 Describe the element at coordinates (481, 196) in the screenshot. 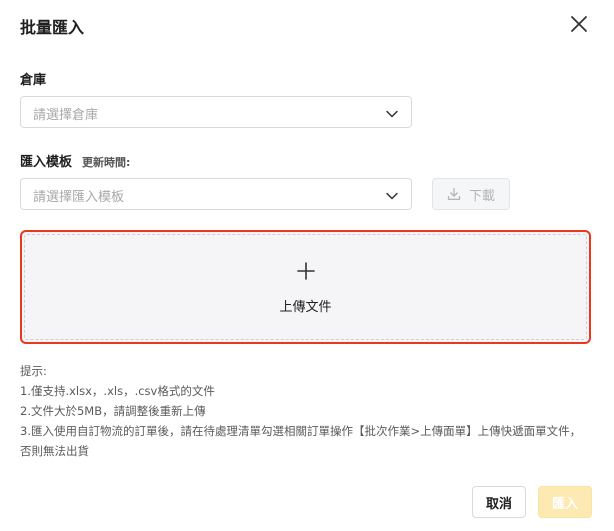

I see `download-button-label: 下載` at that location.